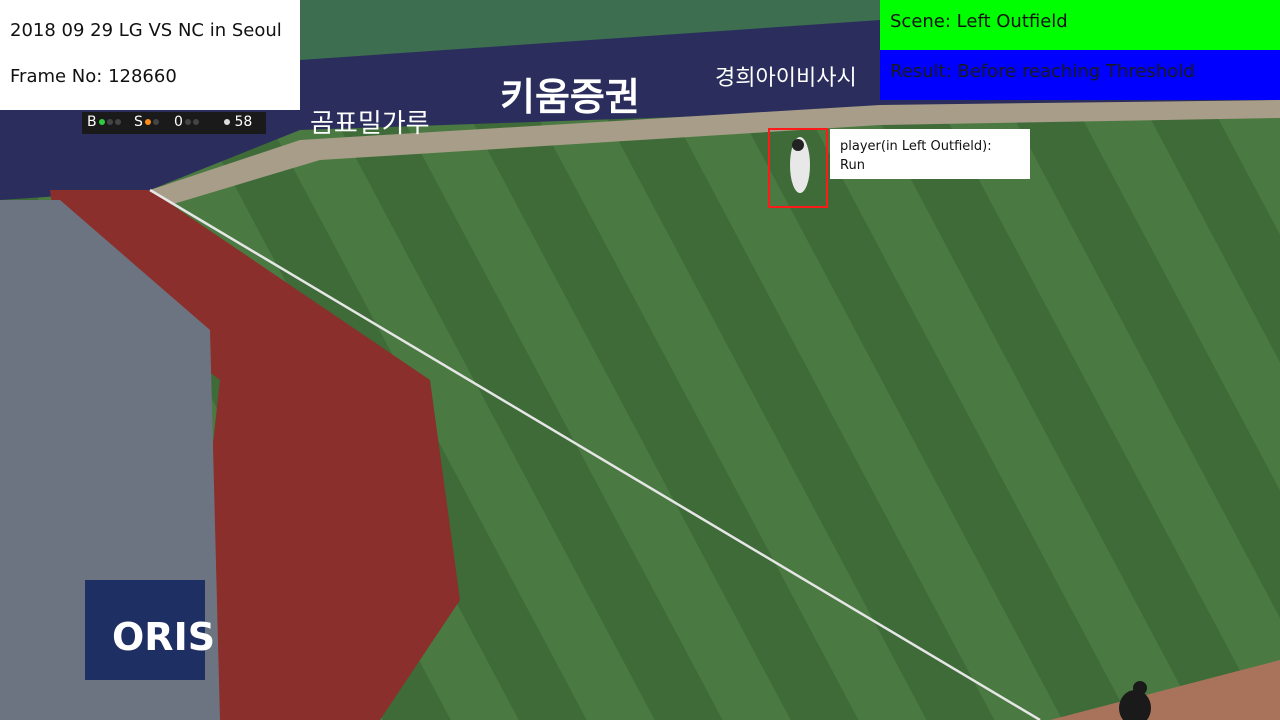 The width and height of the screenshot is (1280, 720). What do you see at coordinates (570, 97) in the screenshot?
I see `ad-kiwoom: 키움증권` at bounding box center [570, 97].